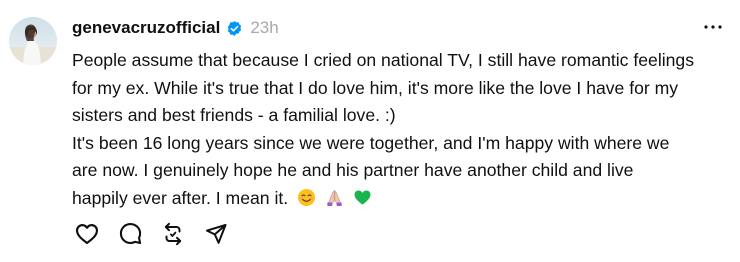 The width and height of the screenshot is (740, 262). I want to click on verified-badge-icon, so click(234, 28).